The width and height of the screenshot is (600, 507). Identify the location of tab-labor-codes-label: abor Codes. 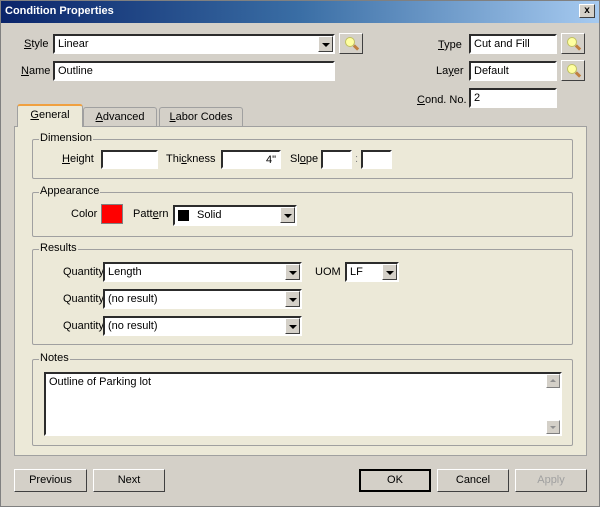
(204, 117).